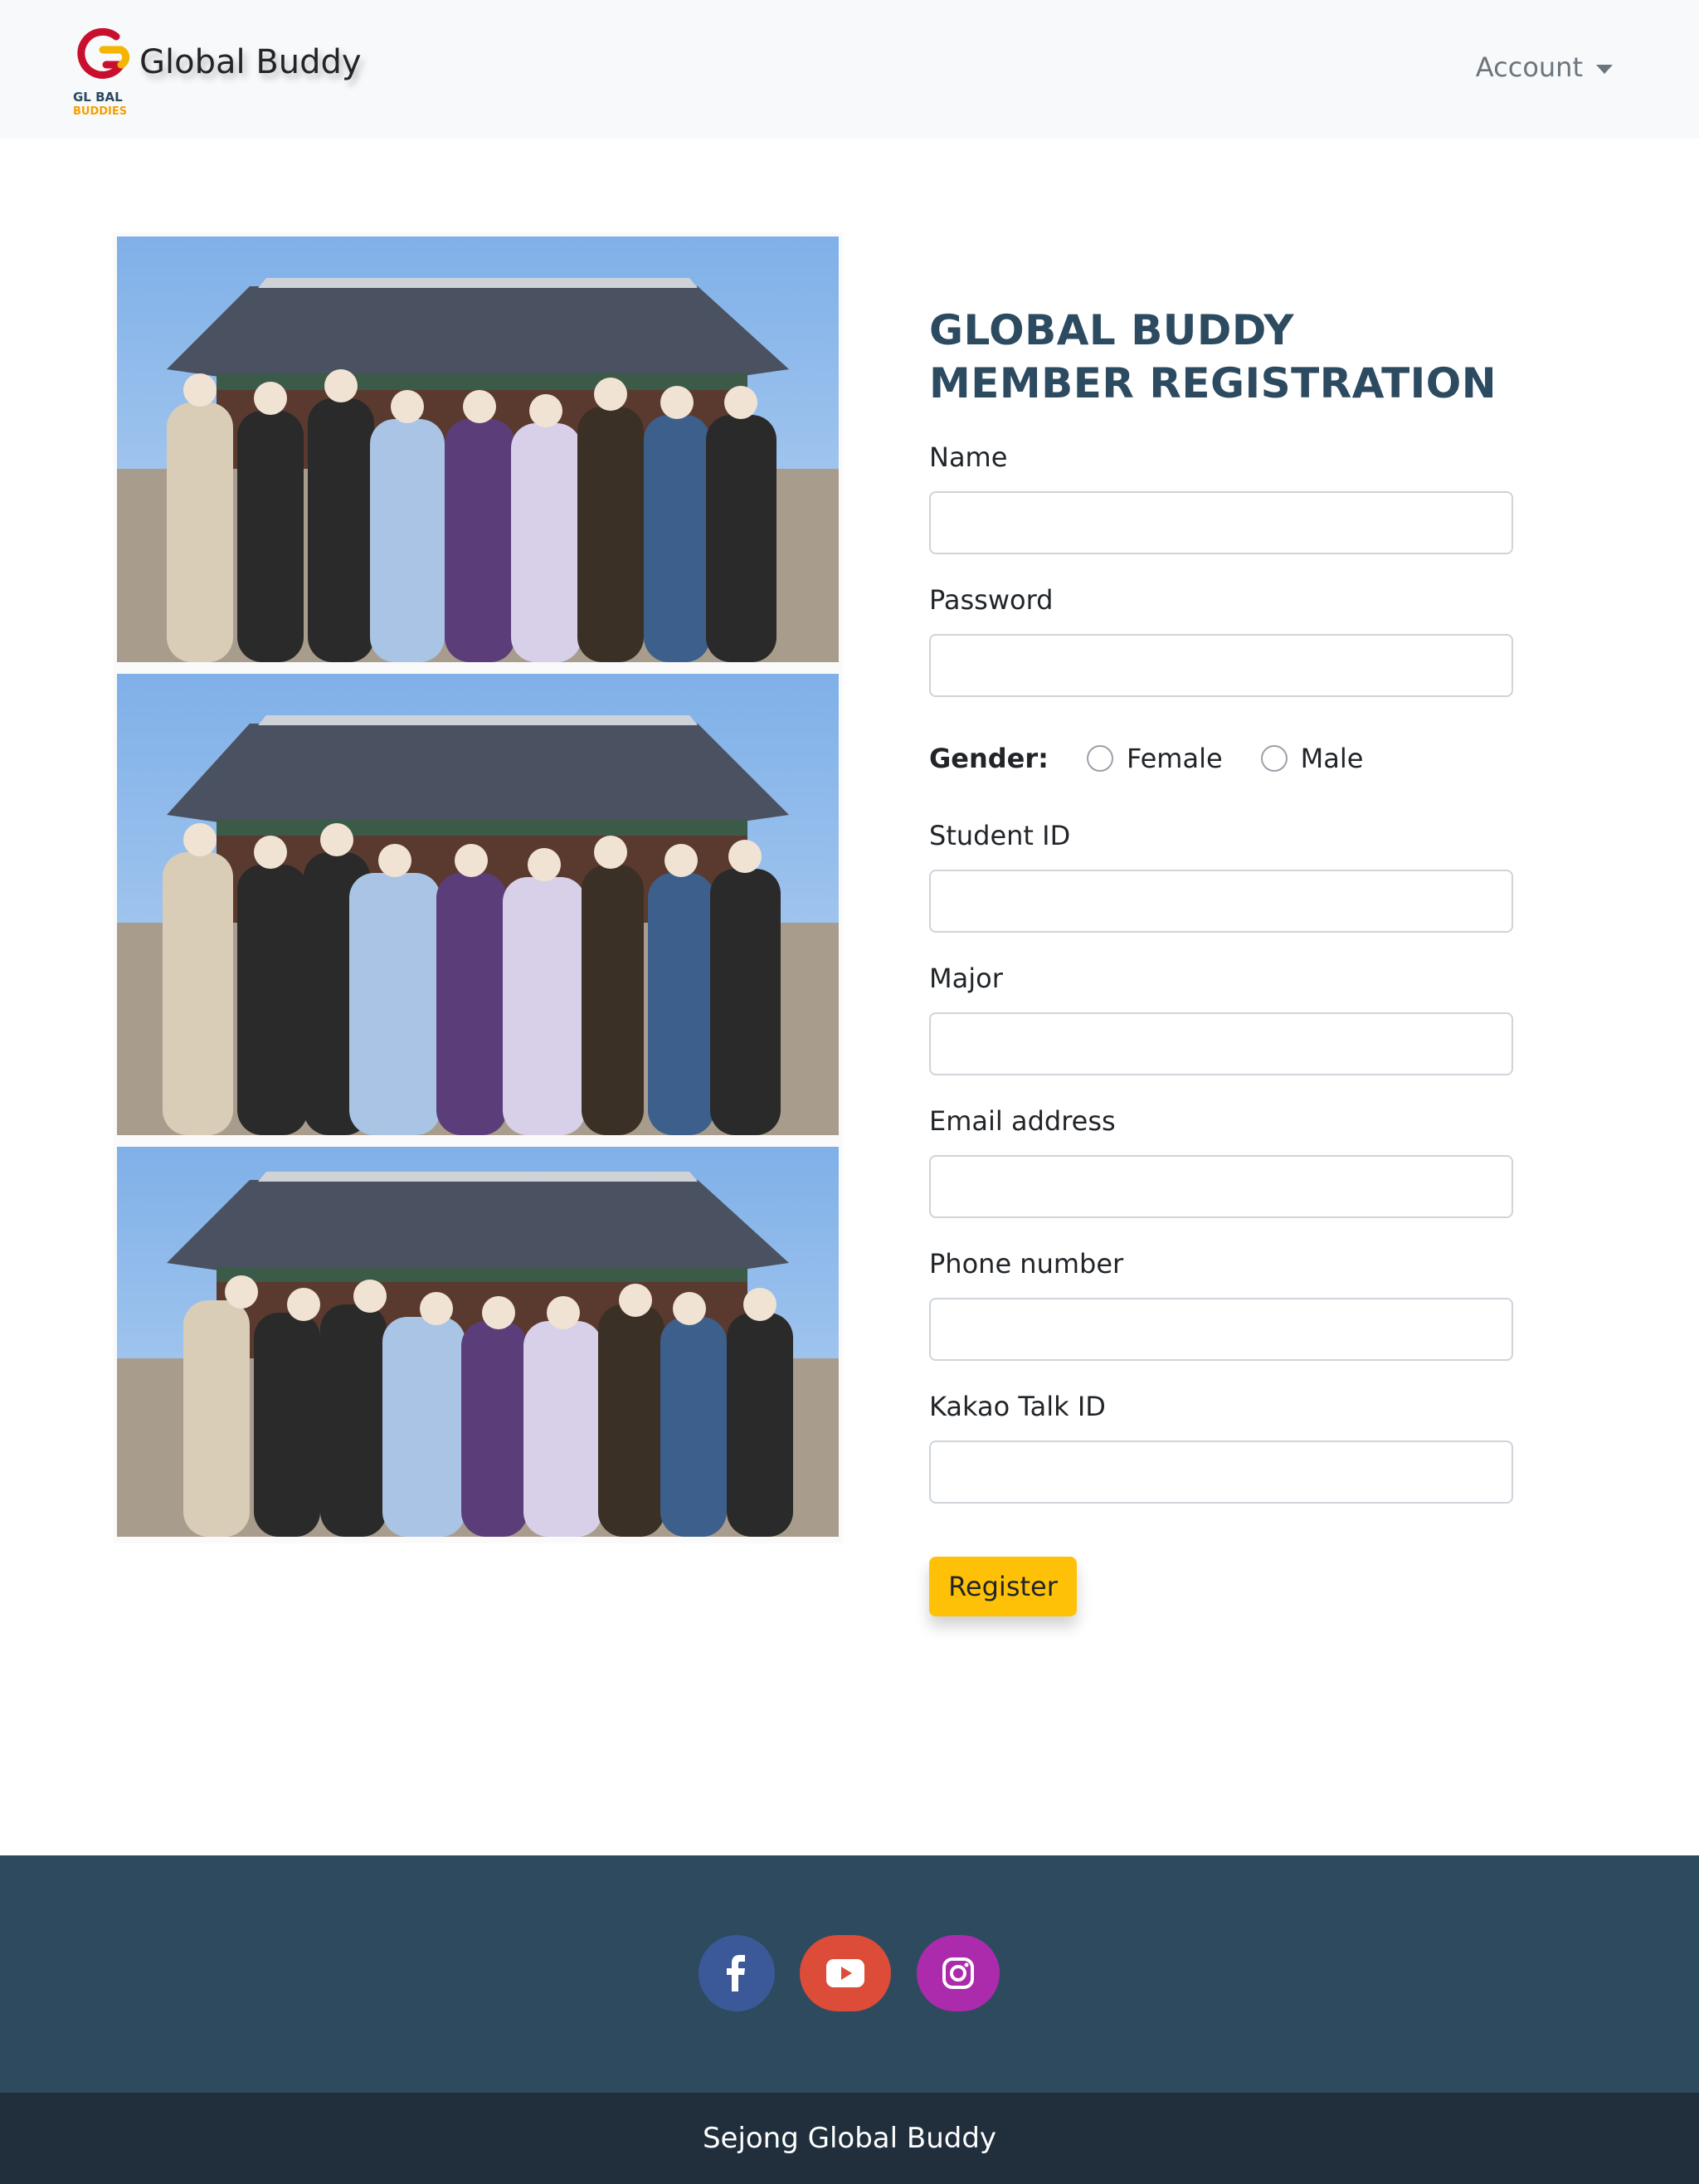 The height and width of the screenshot is (2184, 1699). Describe the element at coordinates (1221, 1472) in the screenshot. I see `kakao-id-field` at that location.